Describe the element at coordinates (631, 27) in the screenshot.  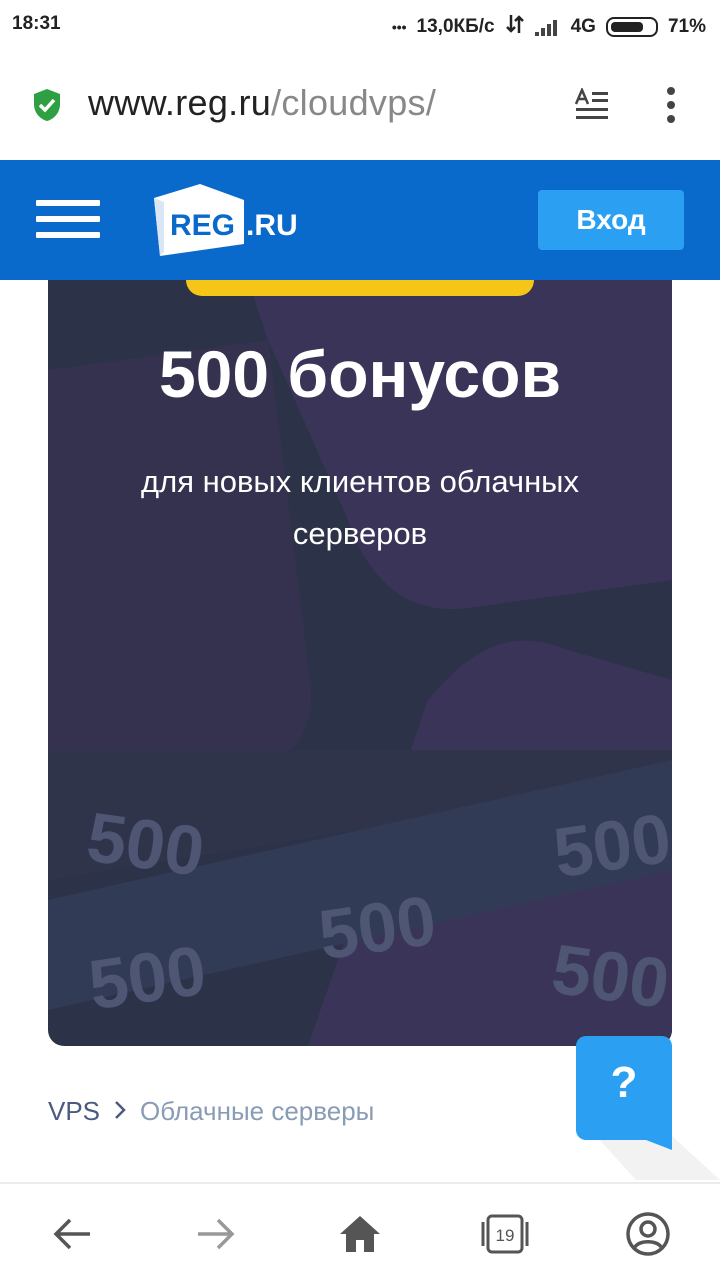
I see `battery-icon` at that location.